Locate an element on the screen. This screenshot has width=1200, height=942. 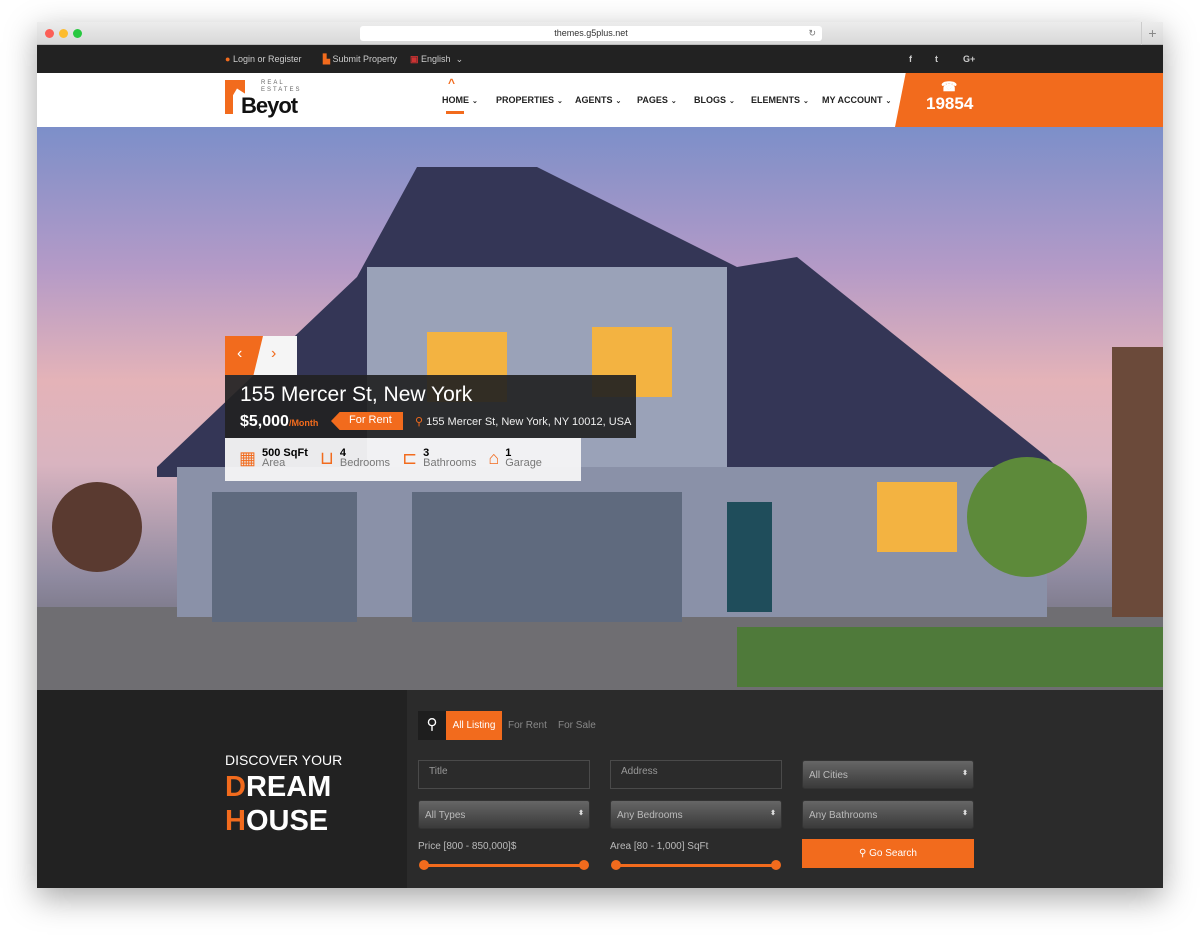
types-select: All Types ⬍ is located at coordinates (504, 814).